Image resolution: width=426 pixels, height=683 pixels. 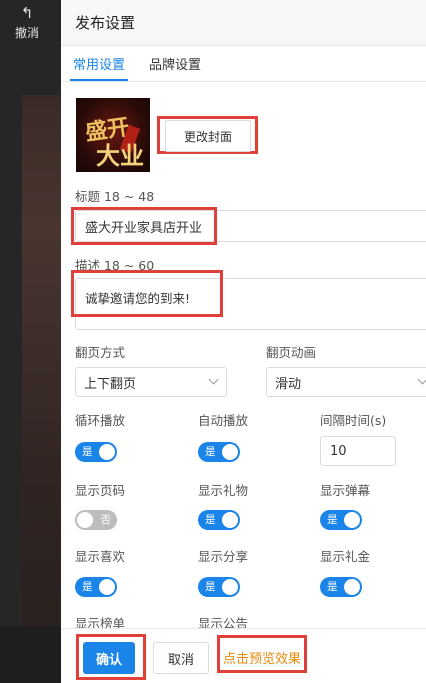 I want to click on toggle-text: 否, so click(x=106, y=520).